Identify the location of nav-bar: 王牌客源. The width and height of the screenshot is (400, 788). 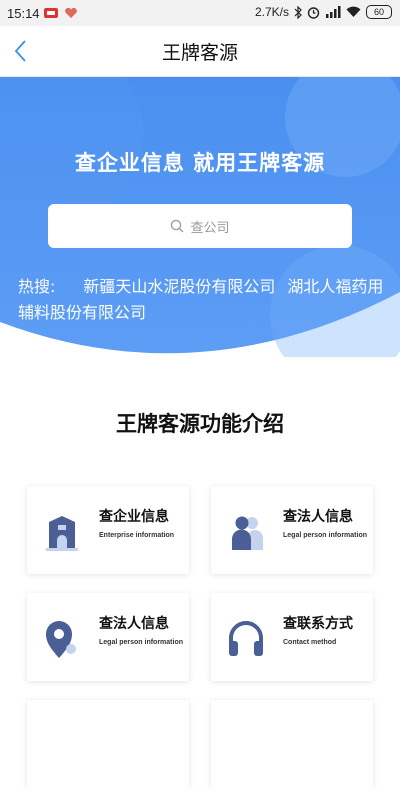
(200, 51).